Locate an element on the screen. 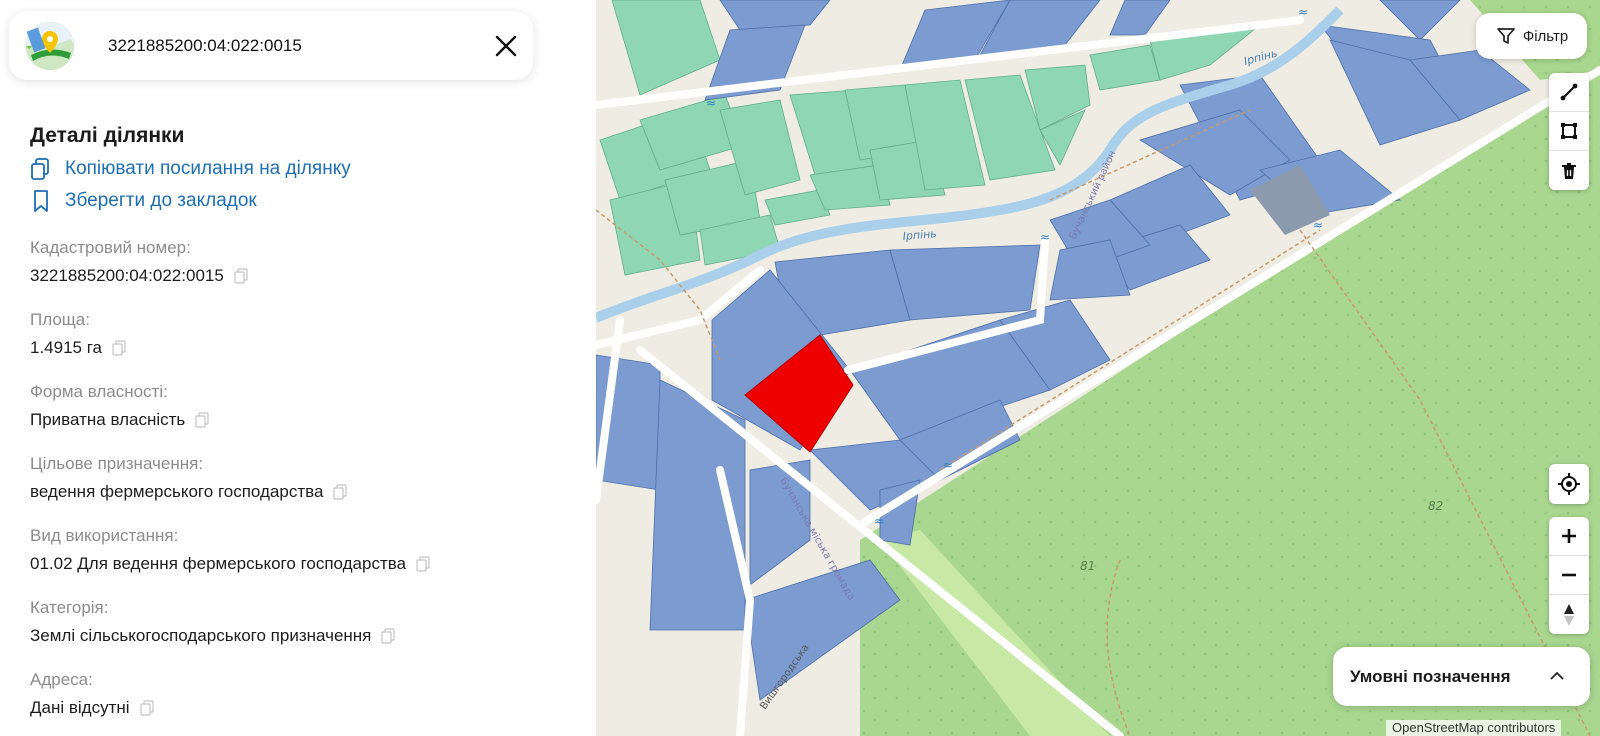  cadastral-number-label: Кадастровий номер: is located at coordinates (110, 247).